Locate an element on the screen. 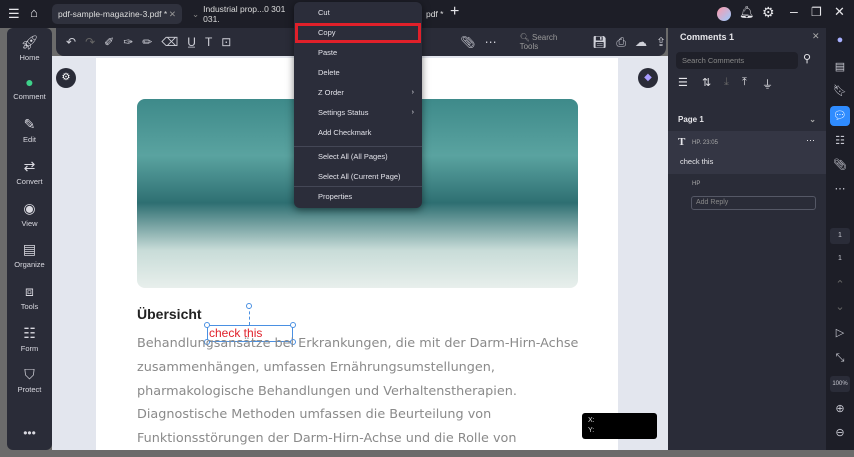 The height and width of the screenshot is (457, 854). organize-icon: ▤ is located at coordinates (29, 249).